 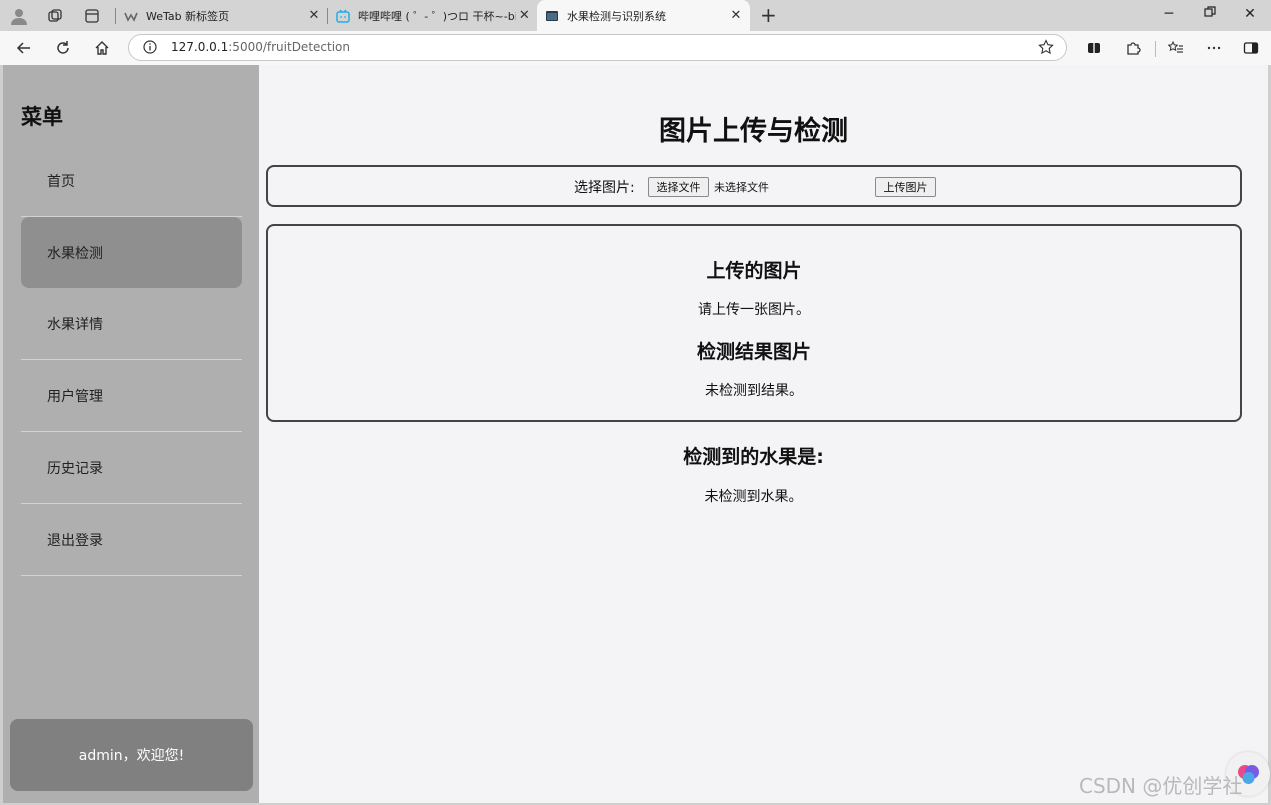 What do you see at coordinates (42, 117) in the screenshot?
I see `menu-title: 菜单` at bounding box center [42, 117].